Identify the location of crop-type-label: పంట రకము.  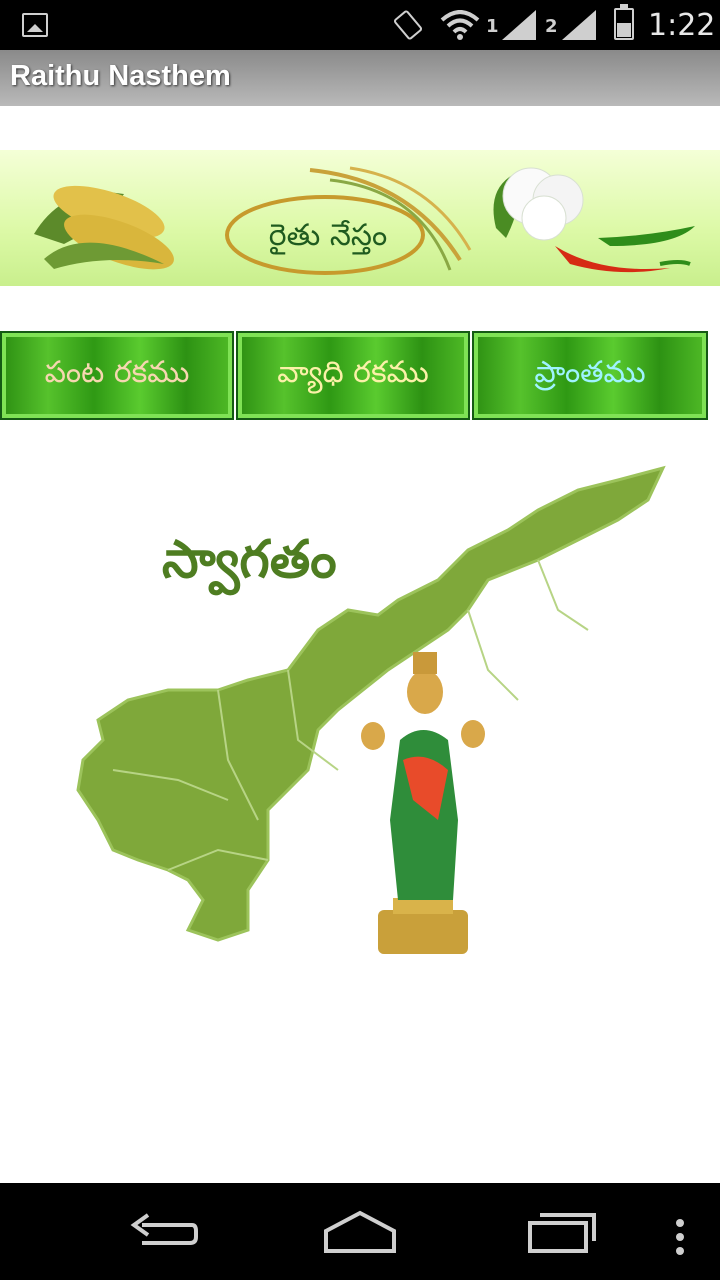
(117, 372).